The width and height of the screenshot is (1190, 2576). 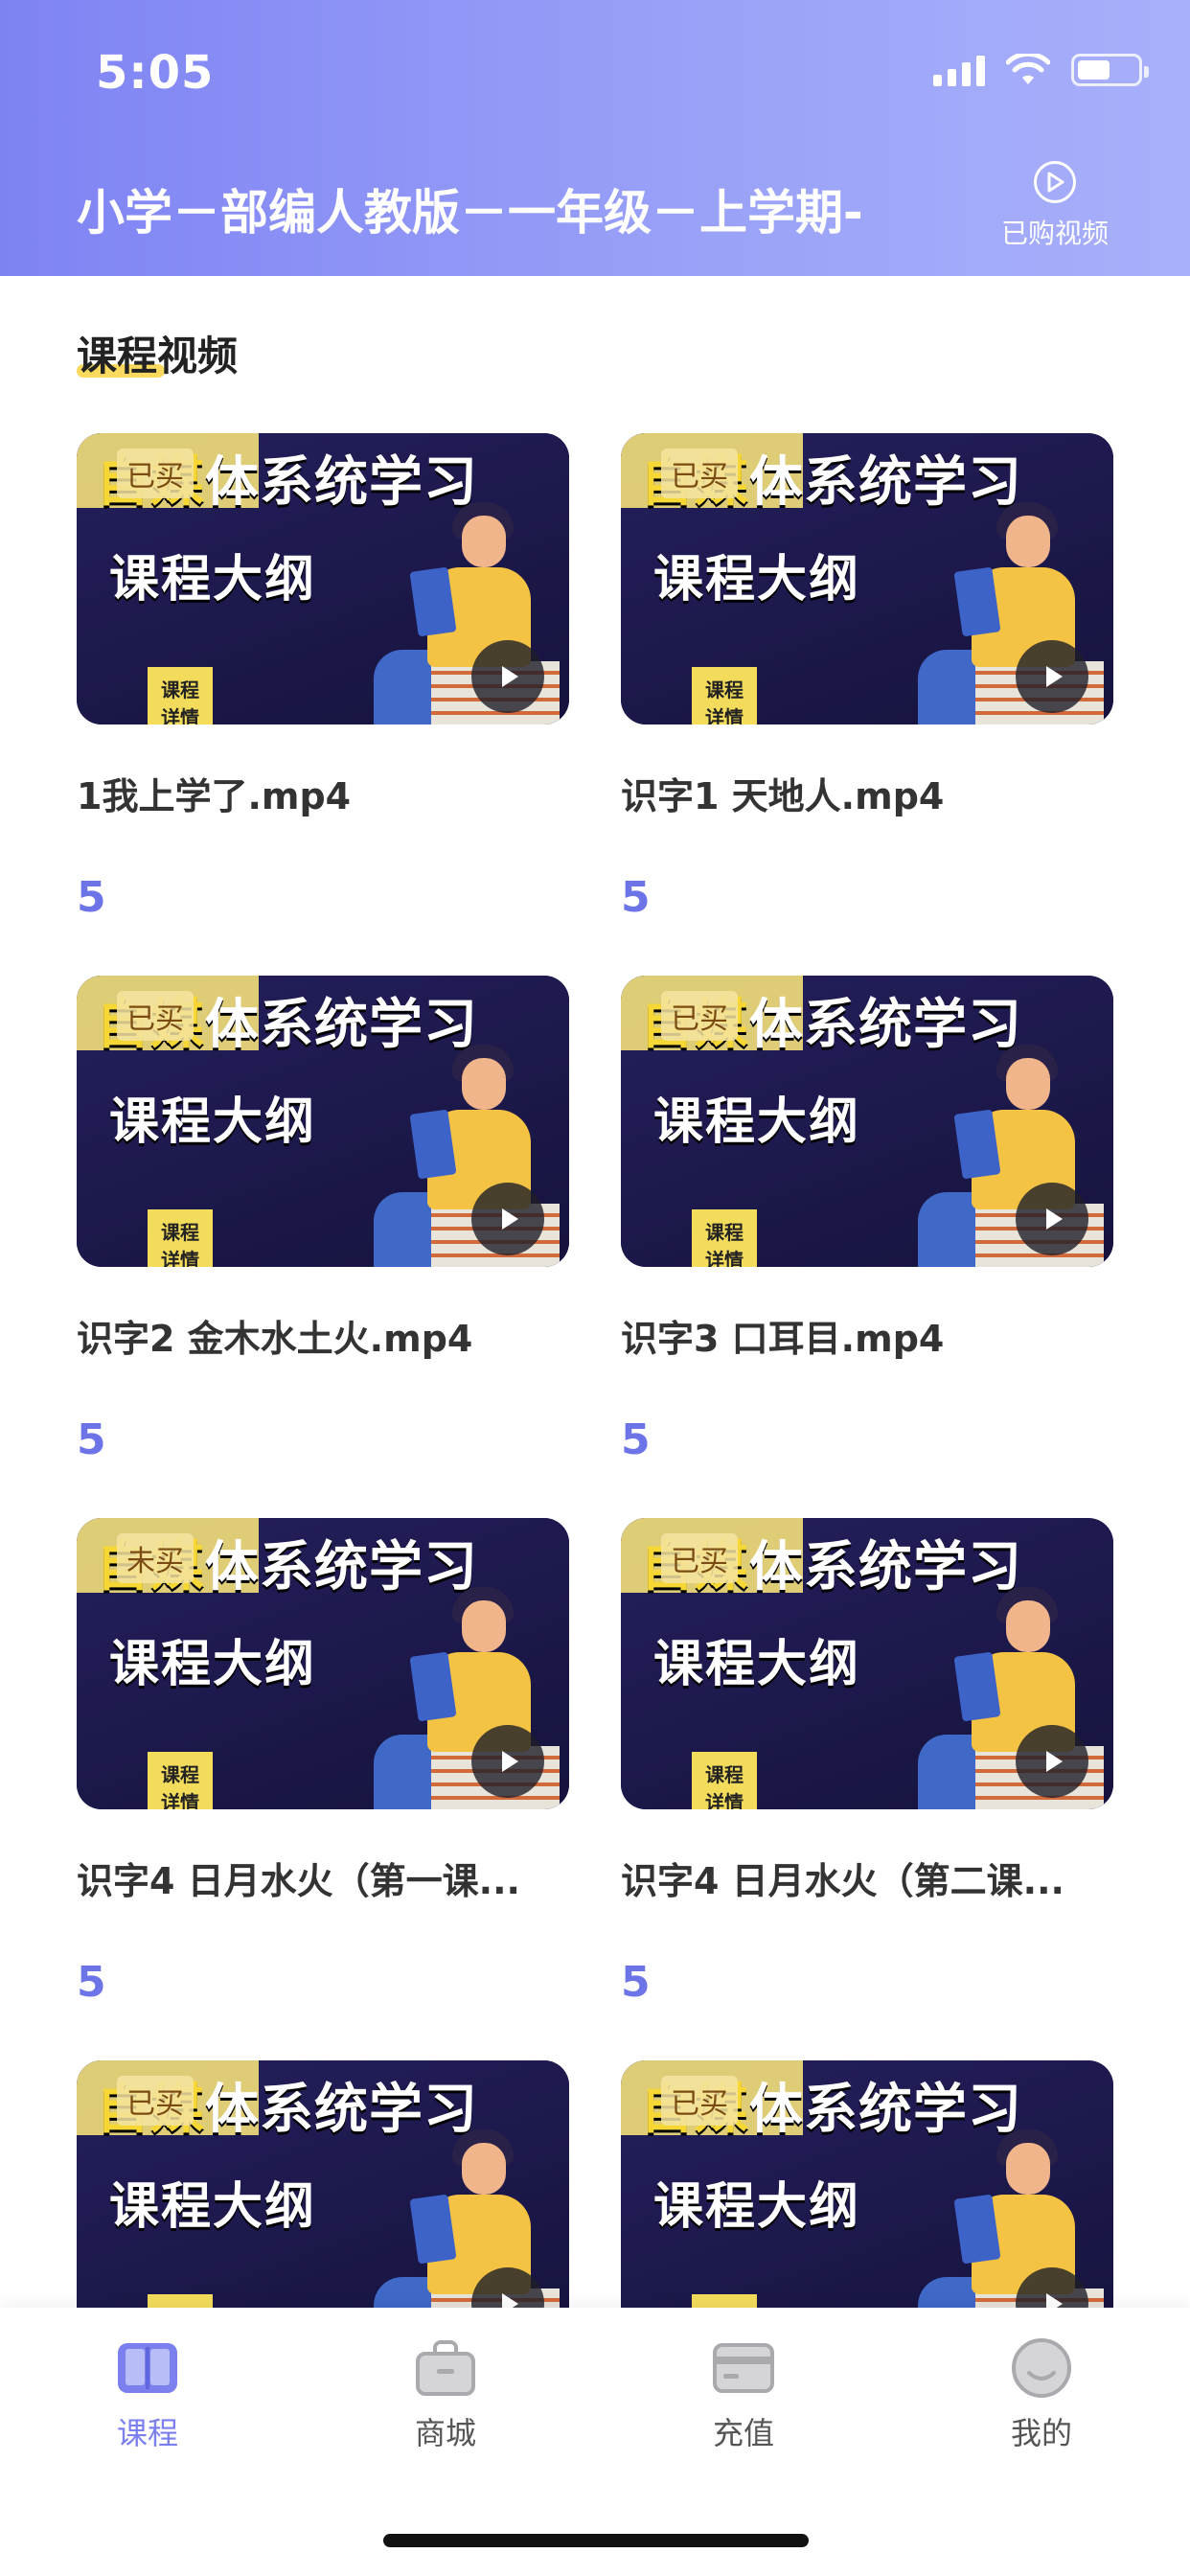 What do you see at coordinates (275, 1339) in the screenshot?
I see `video-title: 识字2 金木水土火.mp4` at bounding box center [275, 1339].